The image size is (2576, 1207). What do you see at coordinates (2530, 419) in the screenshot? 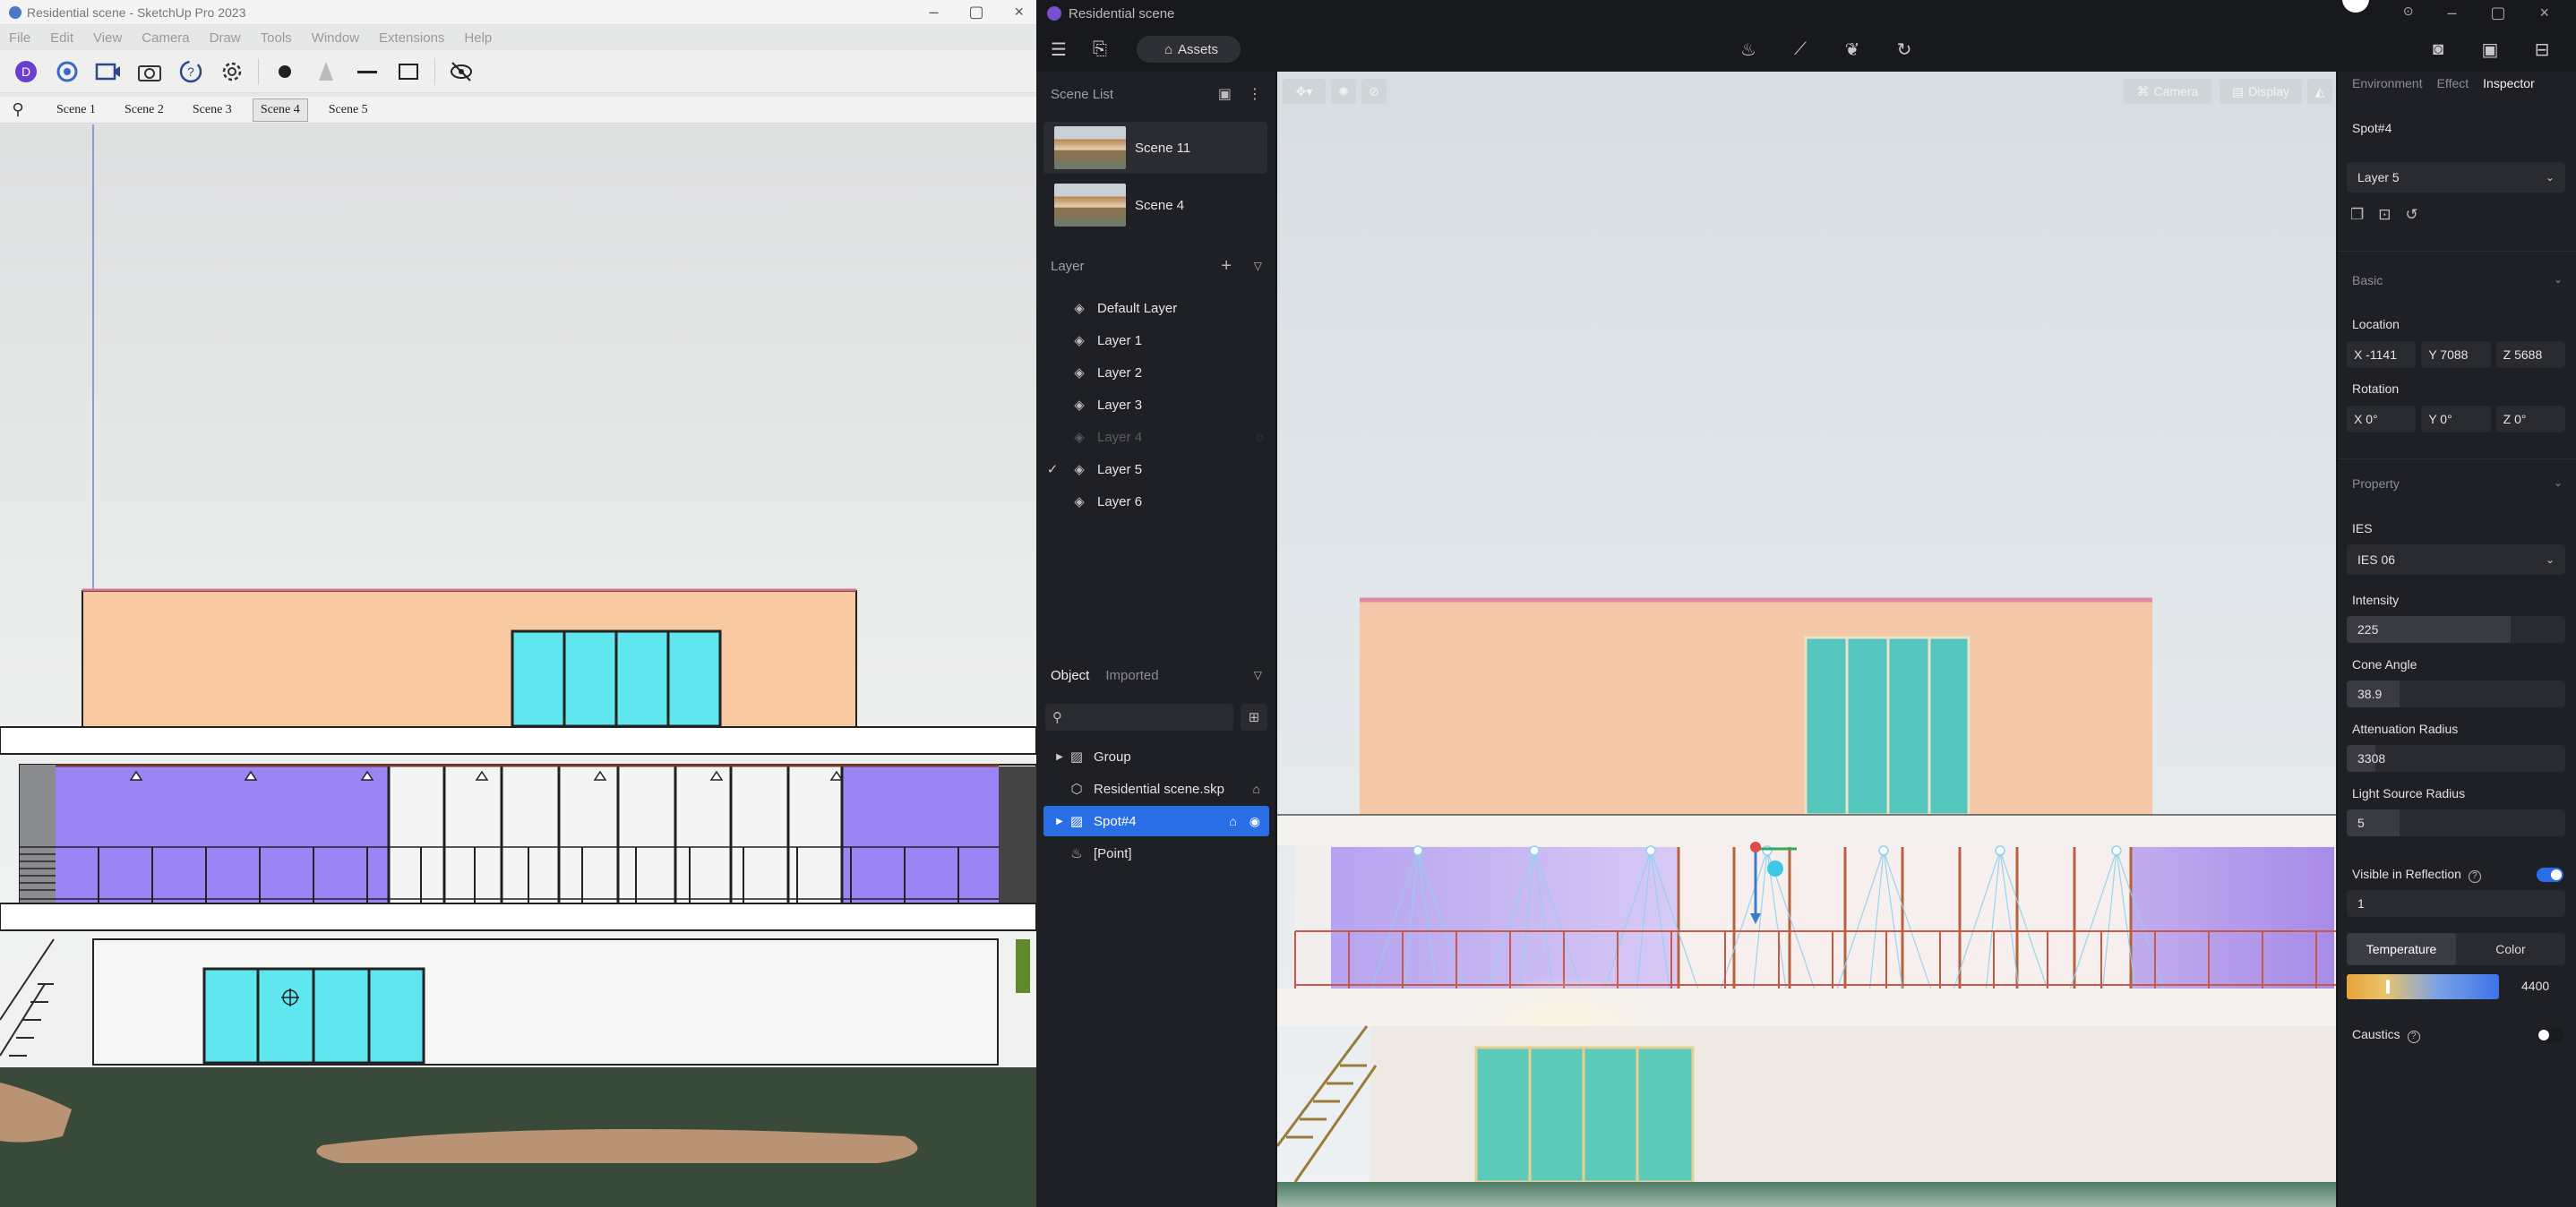
I see `rotation-z-field: Z 0°` at bounding box center [2530, 419].